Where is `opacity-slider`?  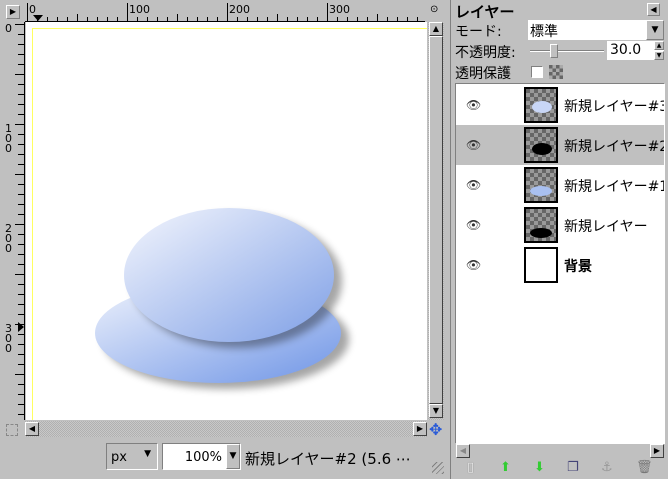 opacity-slider is located at coordinates (567, 51).